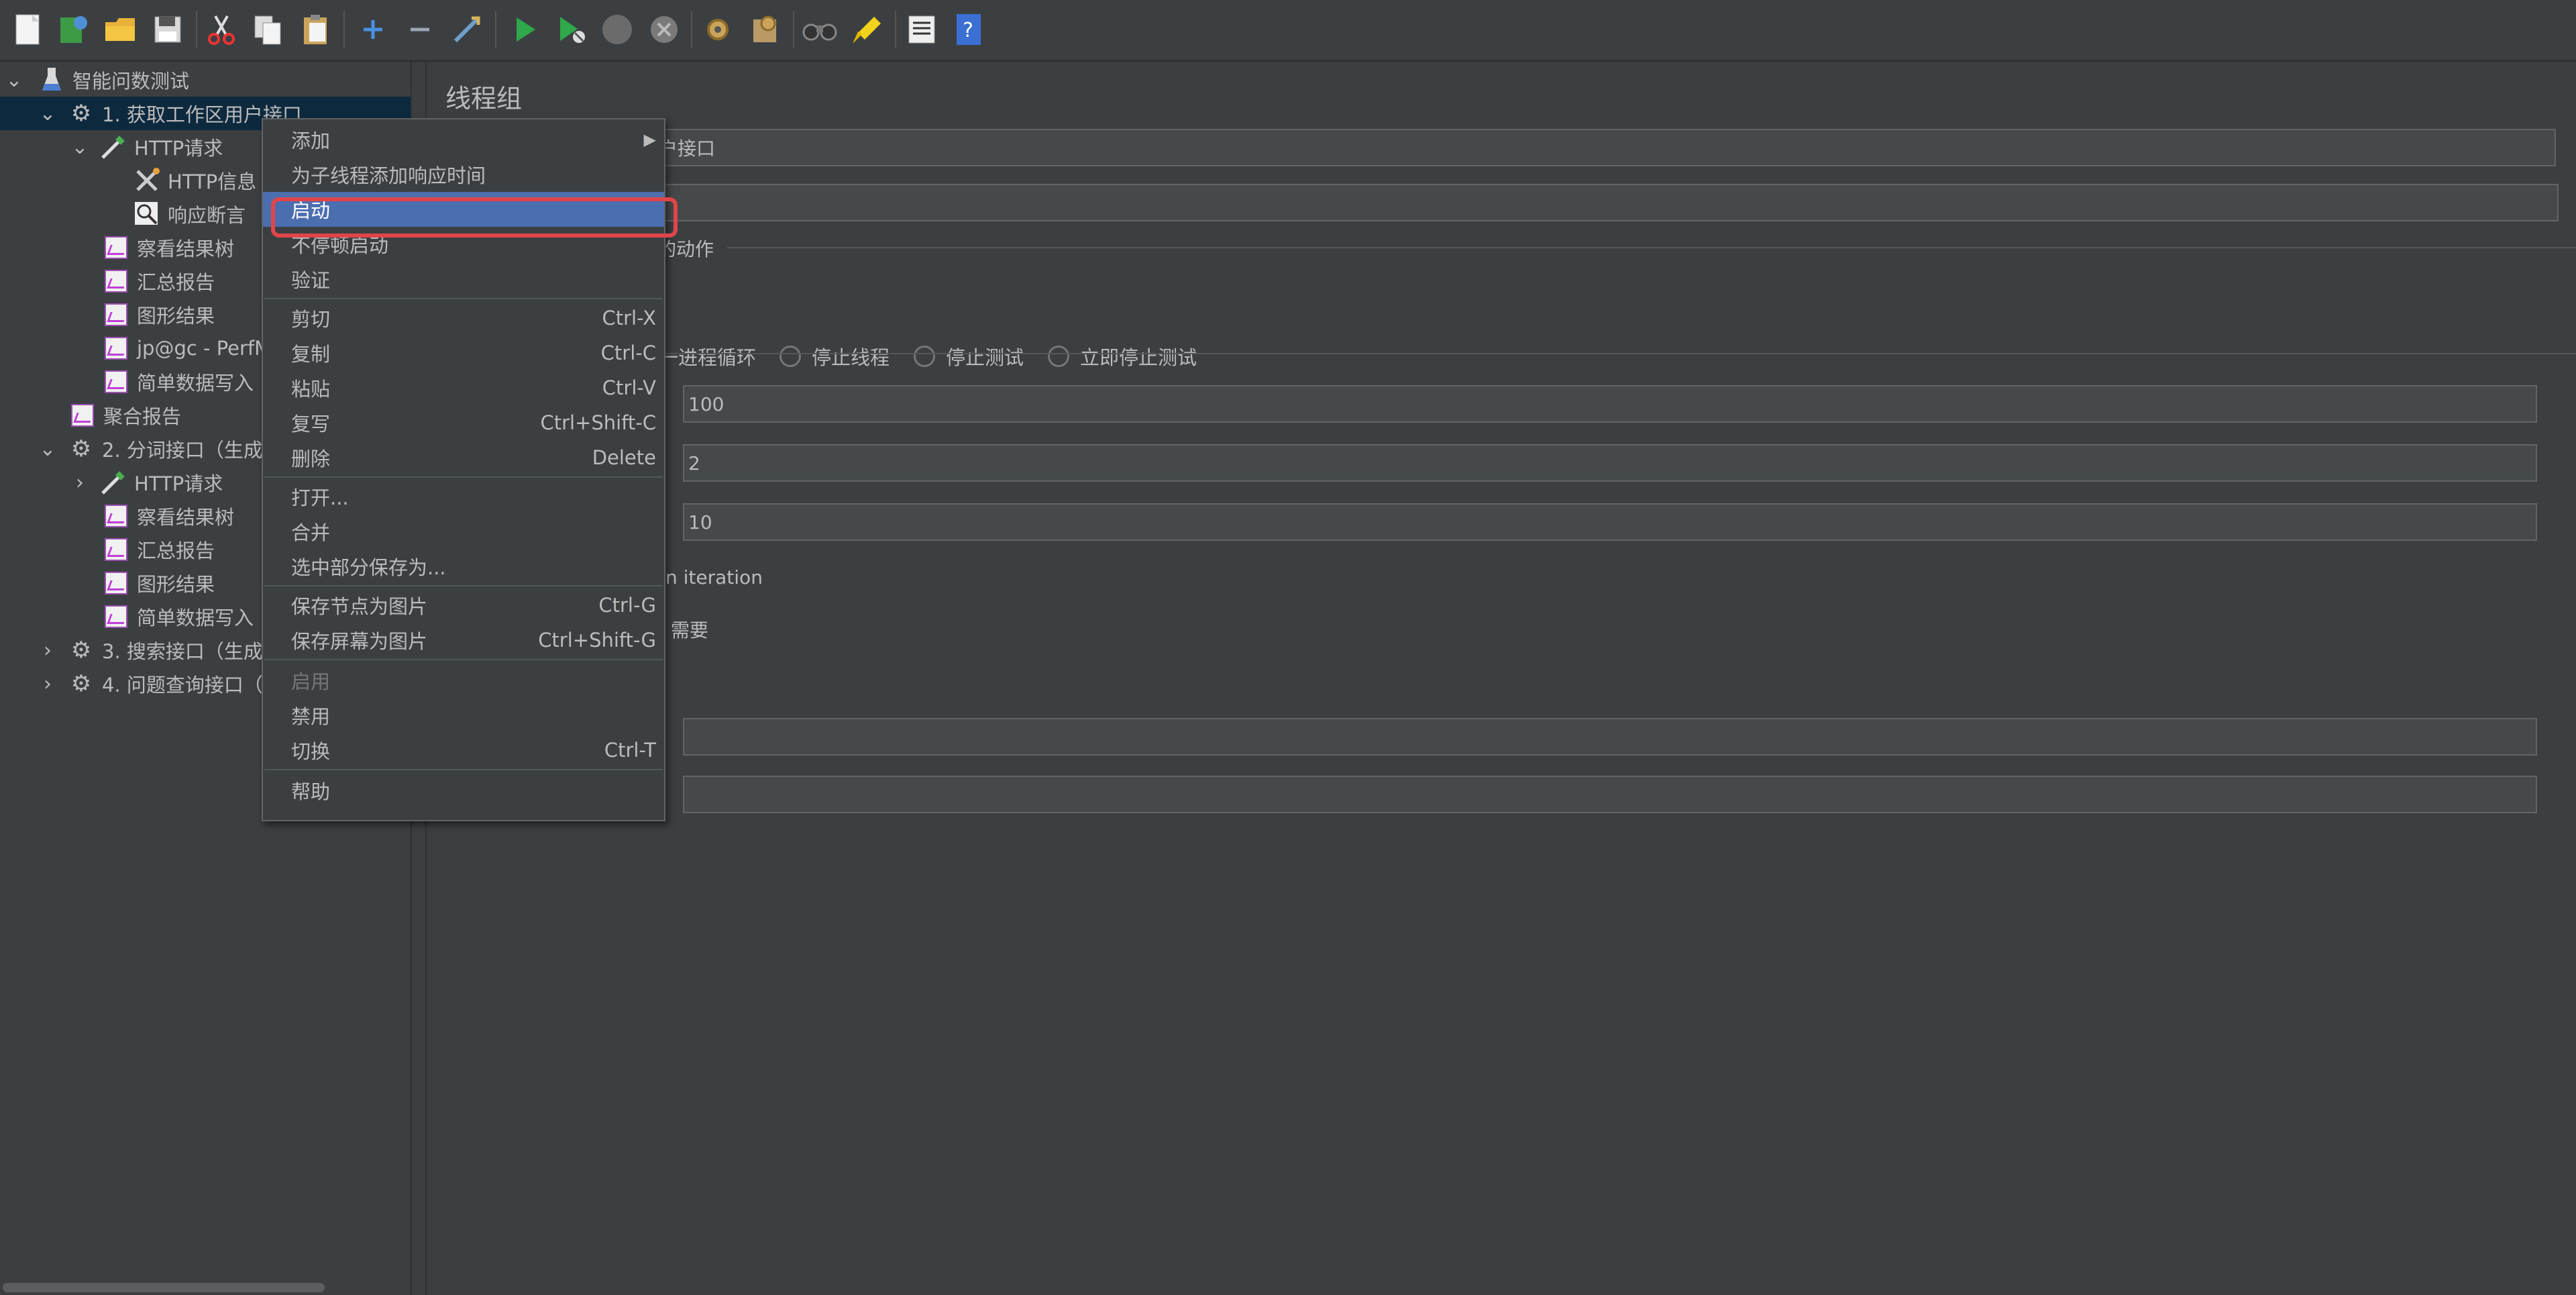 The width and height of the screenshot is (2576, 1295). What do you see at coordinates (205, 80) in the screenshot?
I see `tree-node-test-plan: ⌄ 智能问数测试` at bounding box center [205, 80].